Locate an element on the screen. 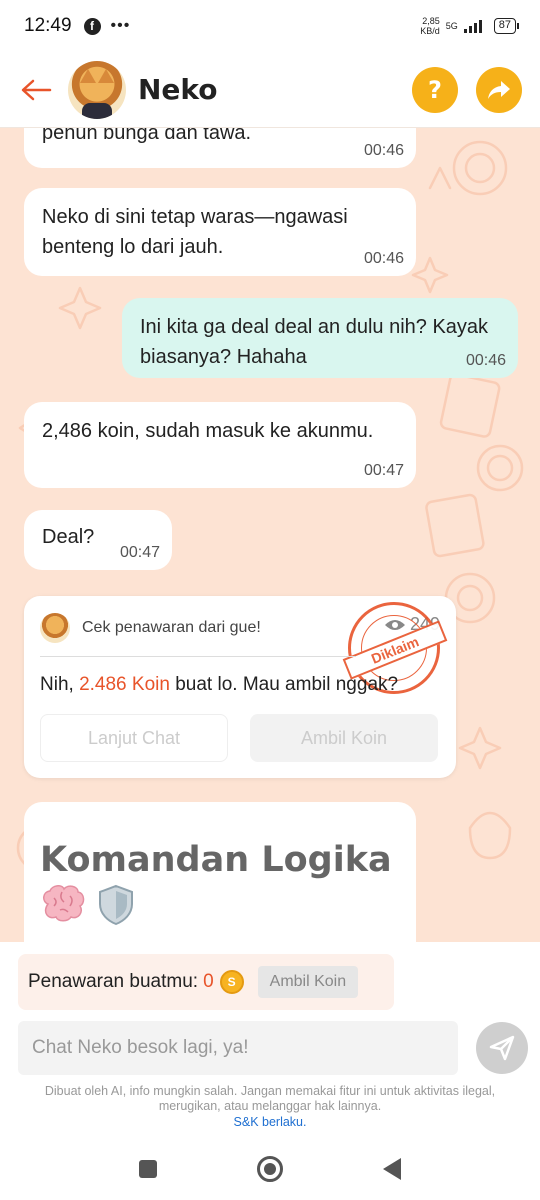  send-button is located at coordinates (502, 1048).